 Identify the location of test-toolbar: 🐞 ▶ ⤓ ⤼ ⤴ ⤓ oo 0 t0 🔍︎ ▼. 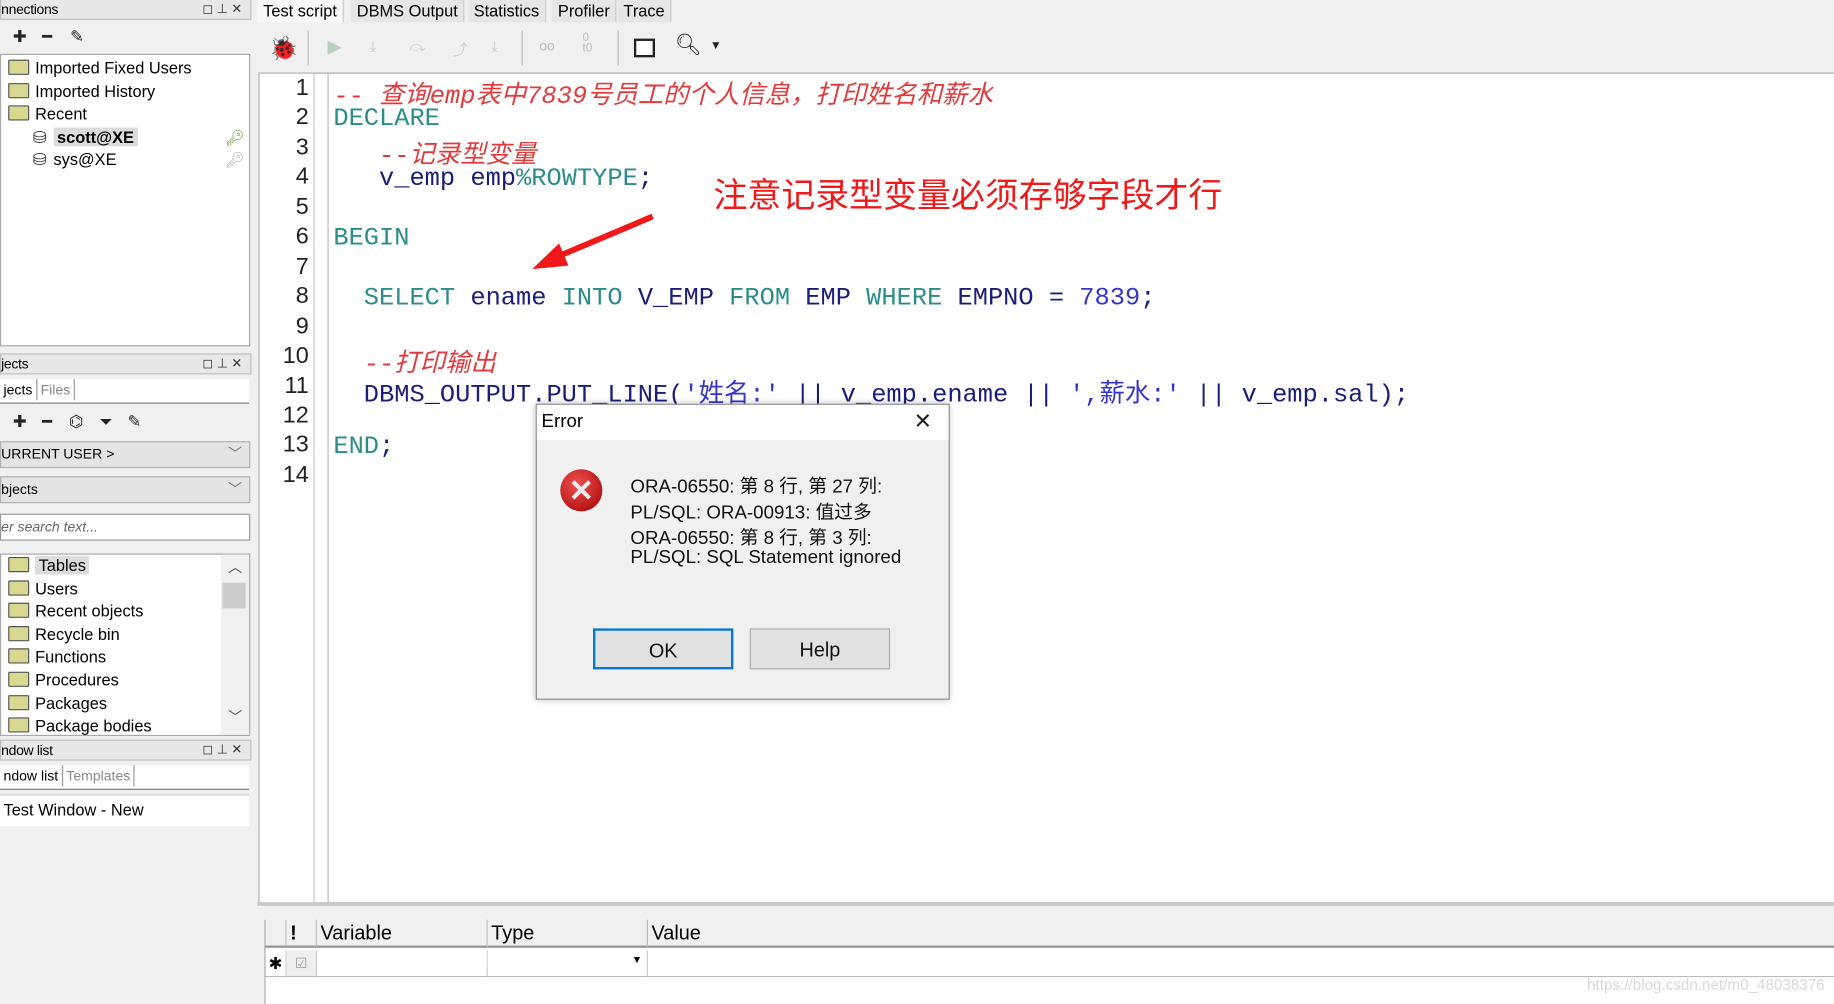
(1045, 47).